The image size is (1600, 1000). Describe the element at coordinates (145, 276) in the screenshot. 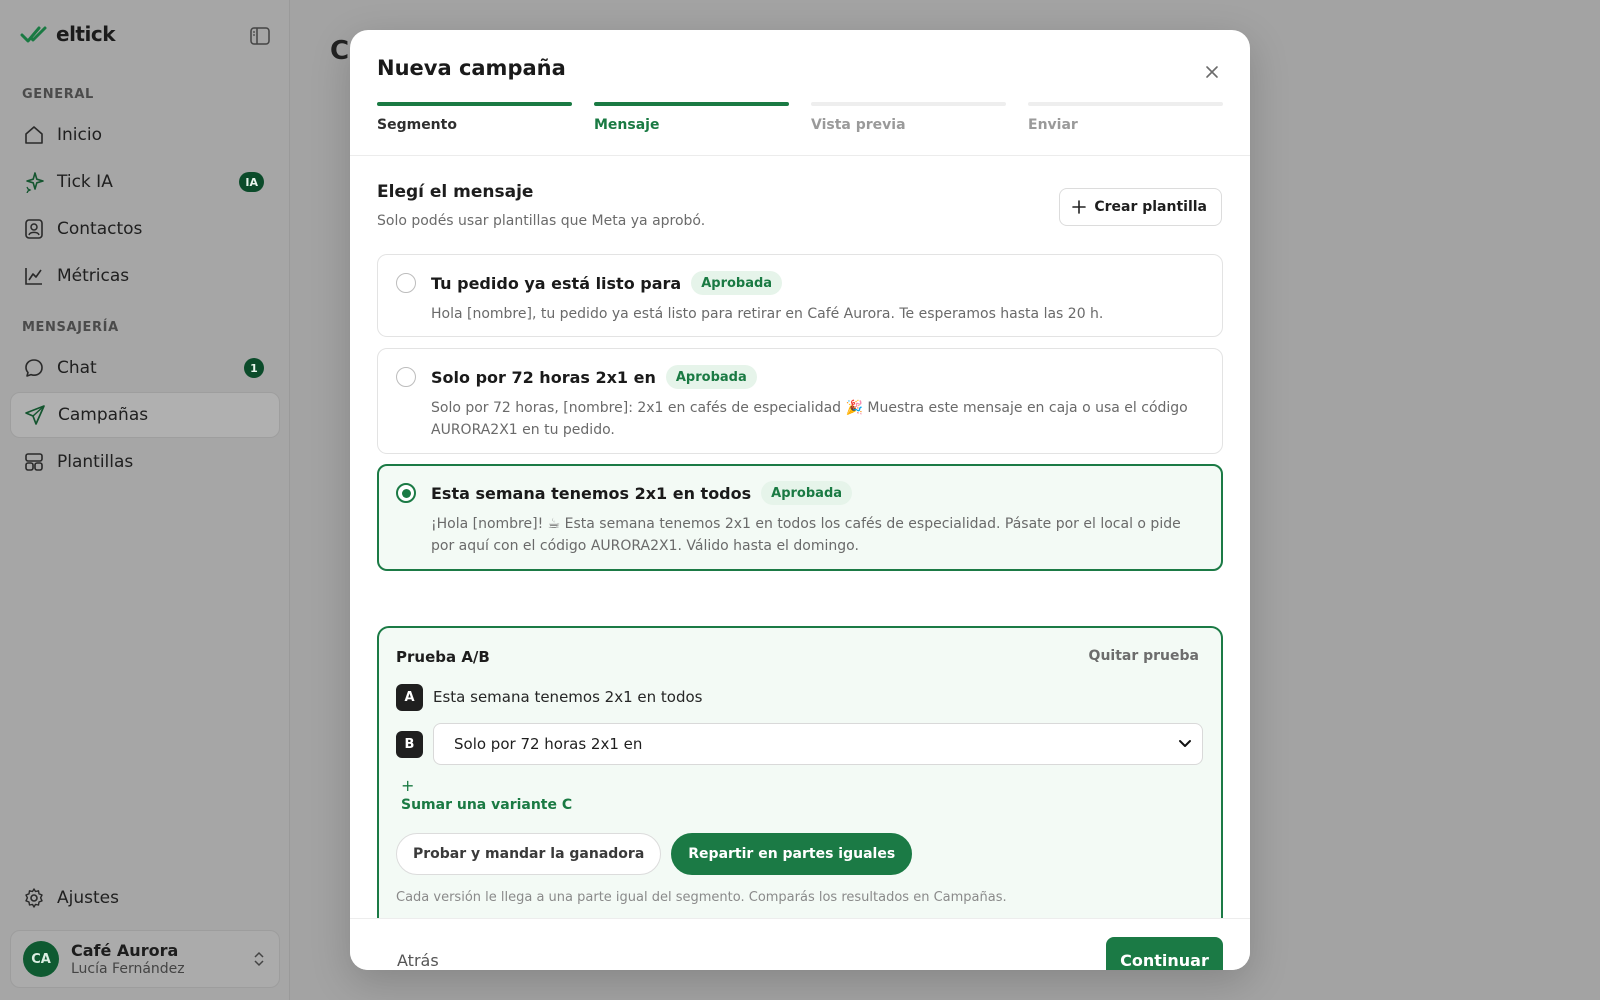

I see `sidebar-item-metricas: Métricas` at that location.